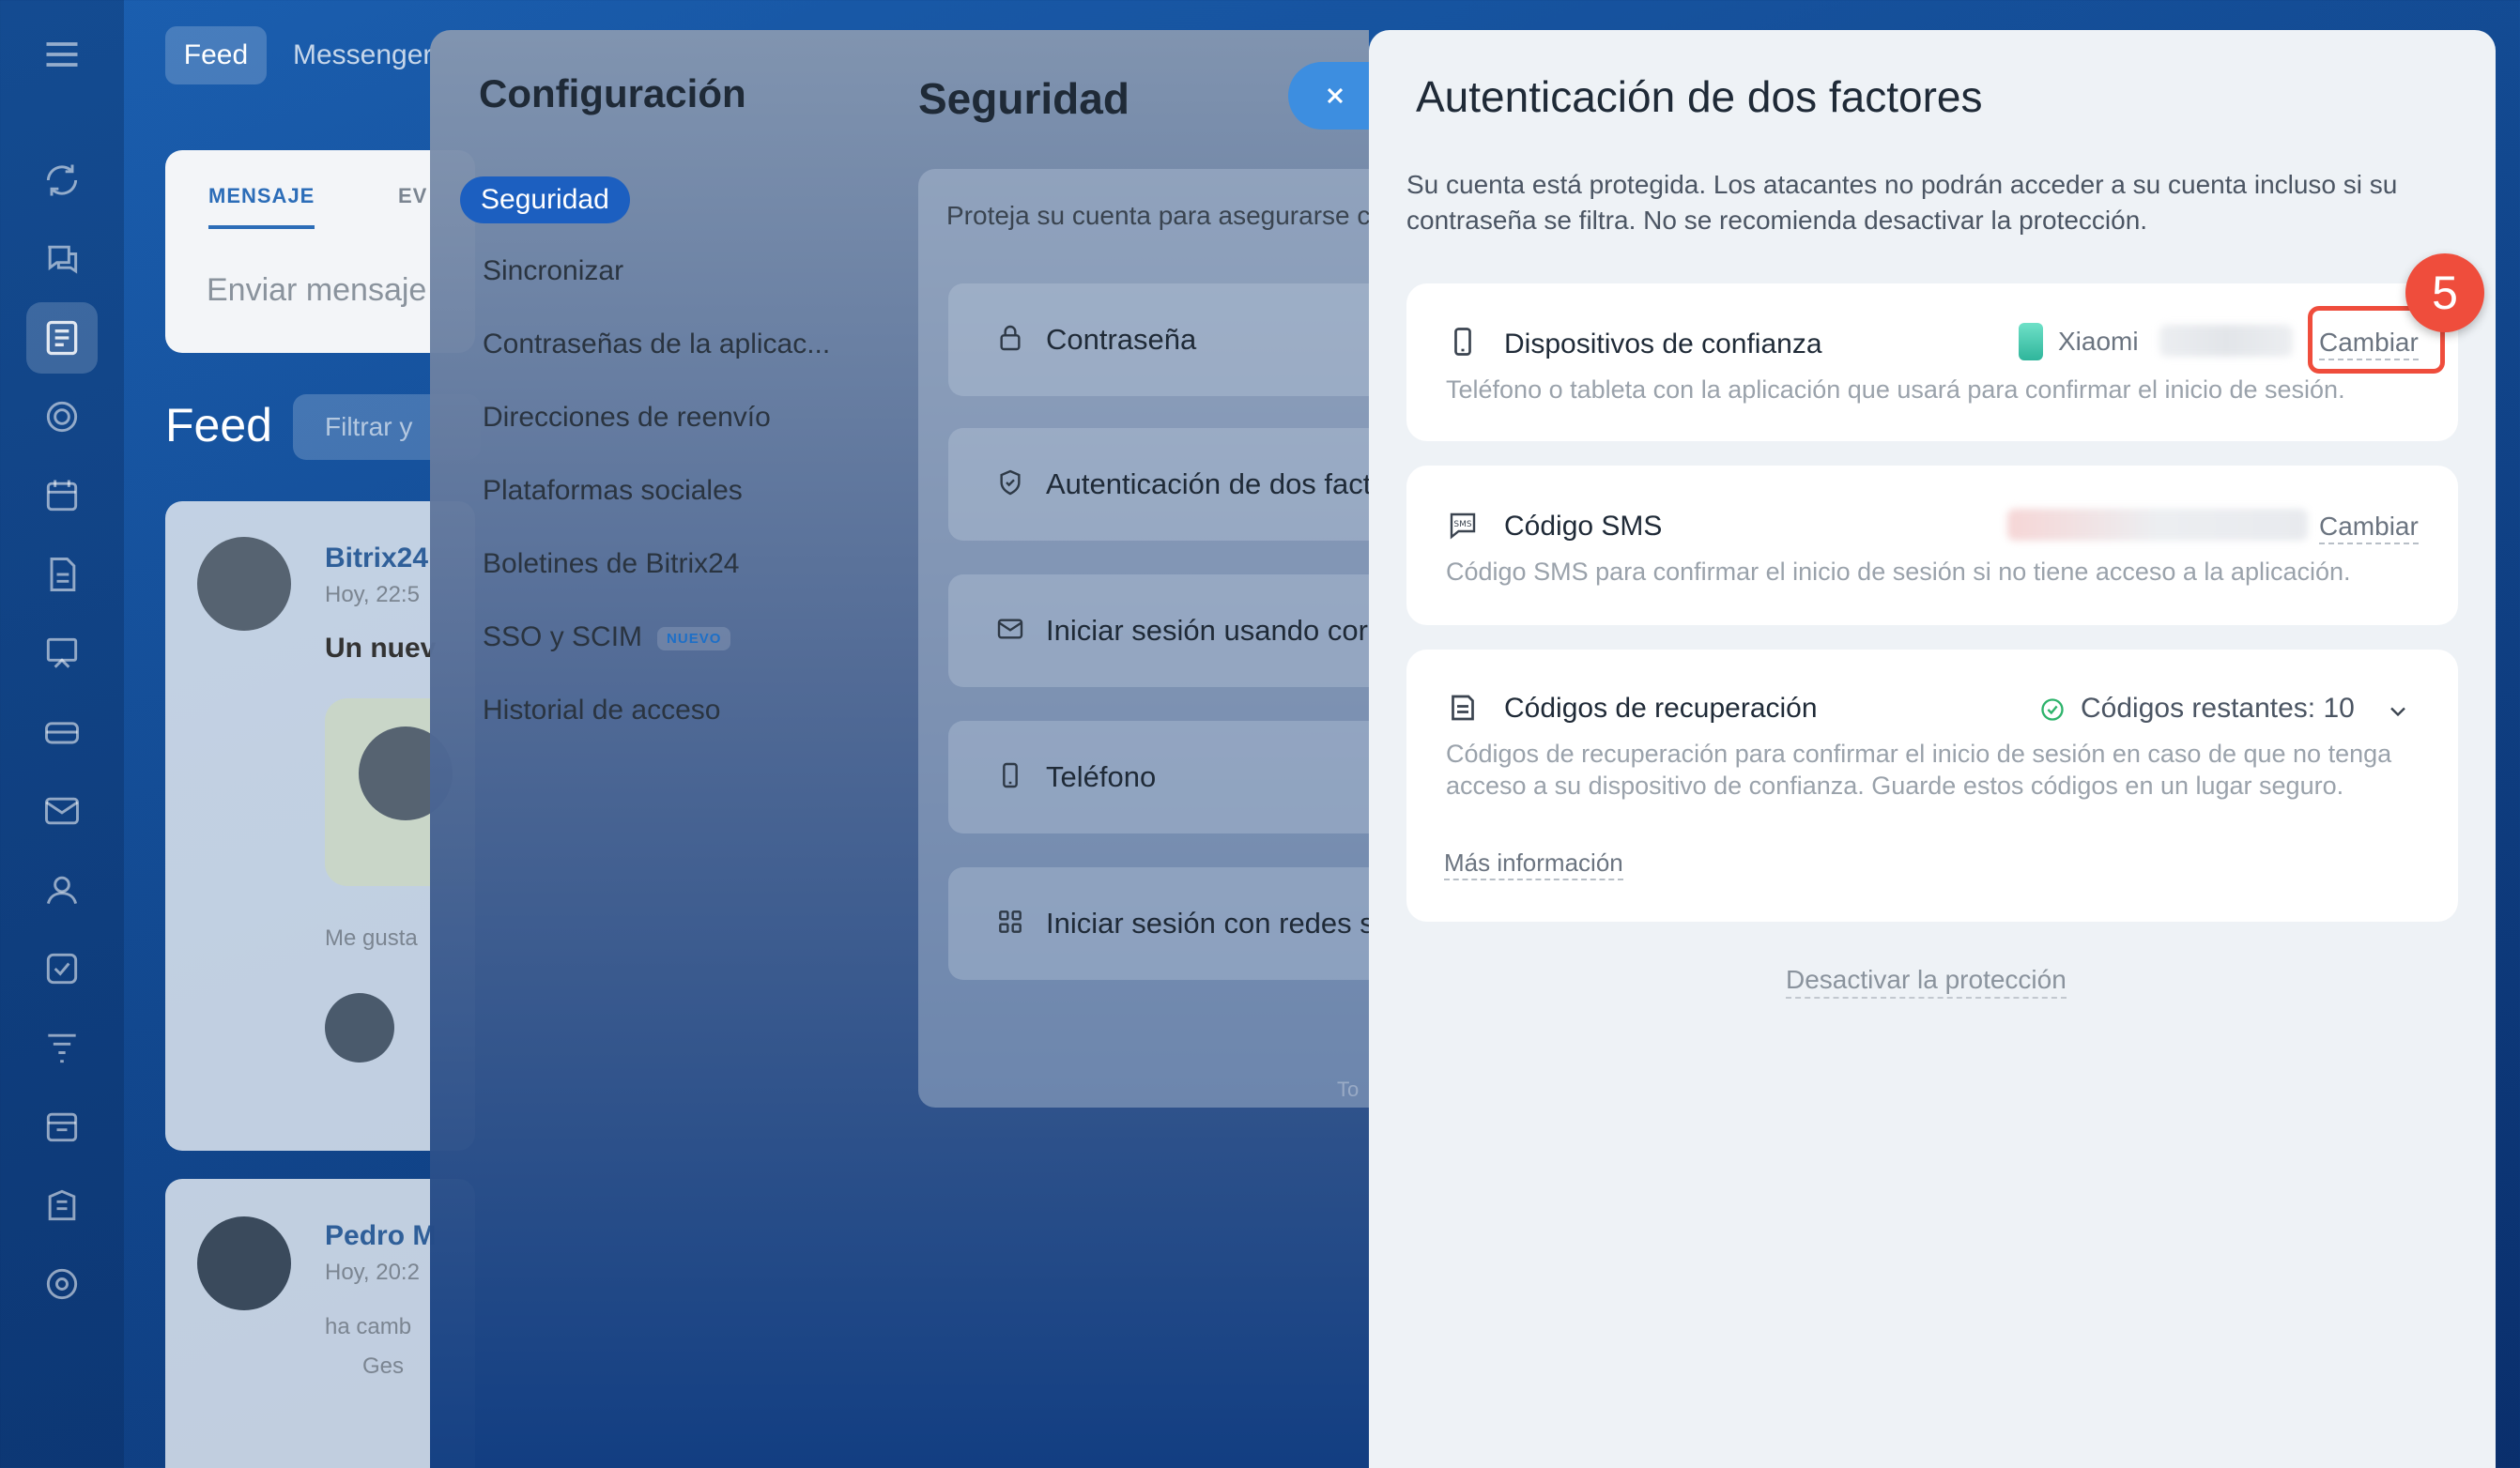  I want to click on security-row-2fa: Autenticación de dos fact, so click(1169, 485).